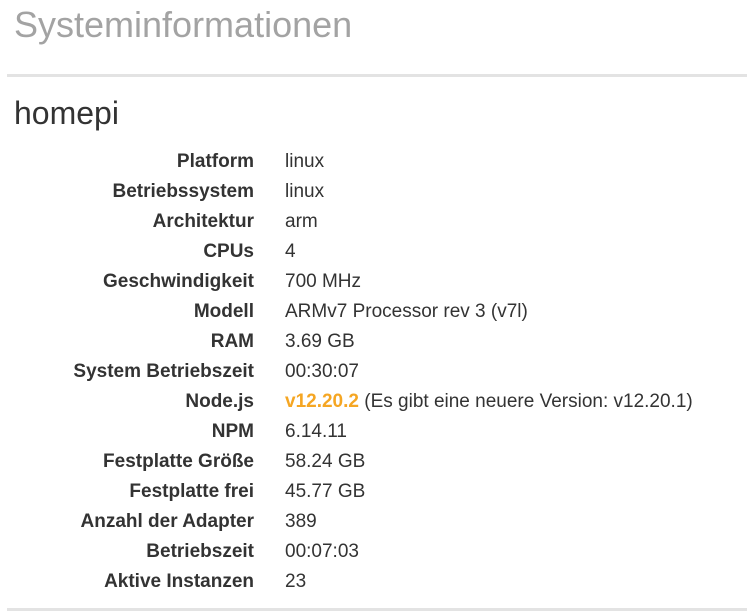 This screenshot has height=614, width=747. I want to click on info-row-ram: RAM 3.69 GB, so click(346, 342).